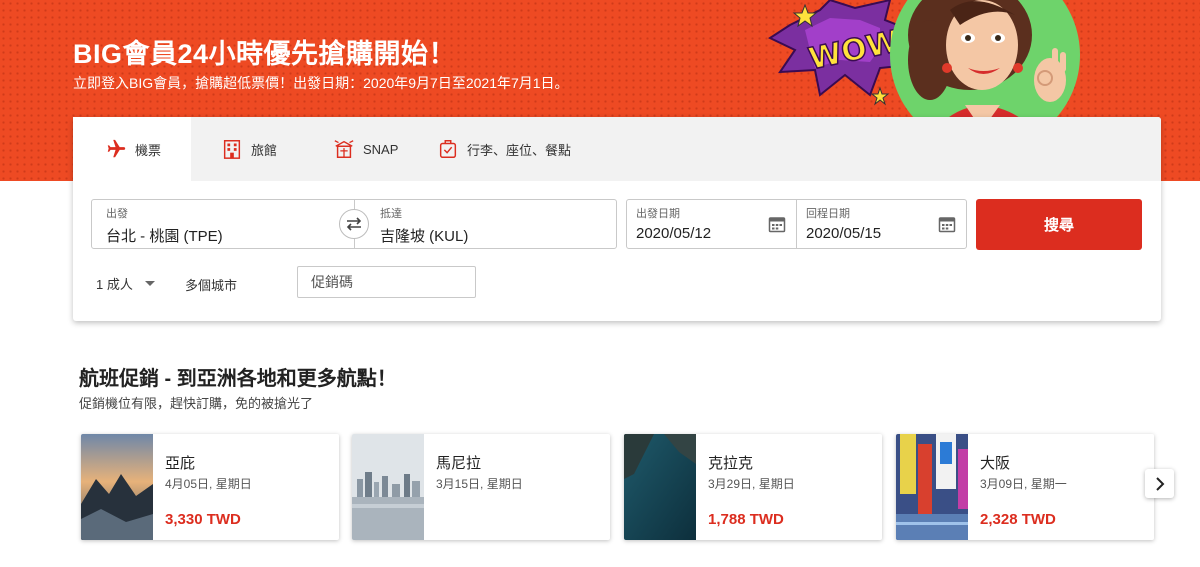  Describe the element at coordinates (658, 214) in the screenshot. I see `depart-date-label: 出發日期` at that location.